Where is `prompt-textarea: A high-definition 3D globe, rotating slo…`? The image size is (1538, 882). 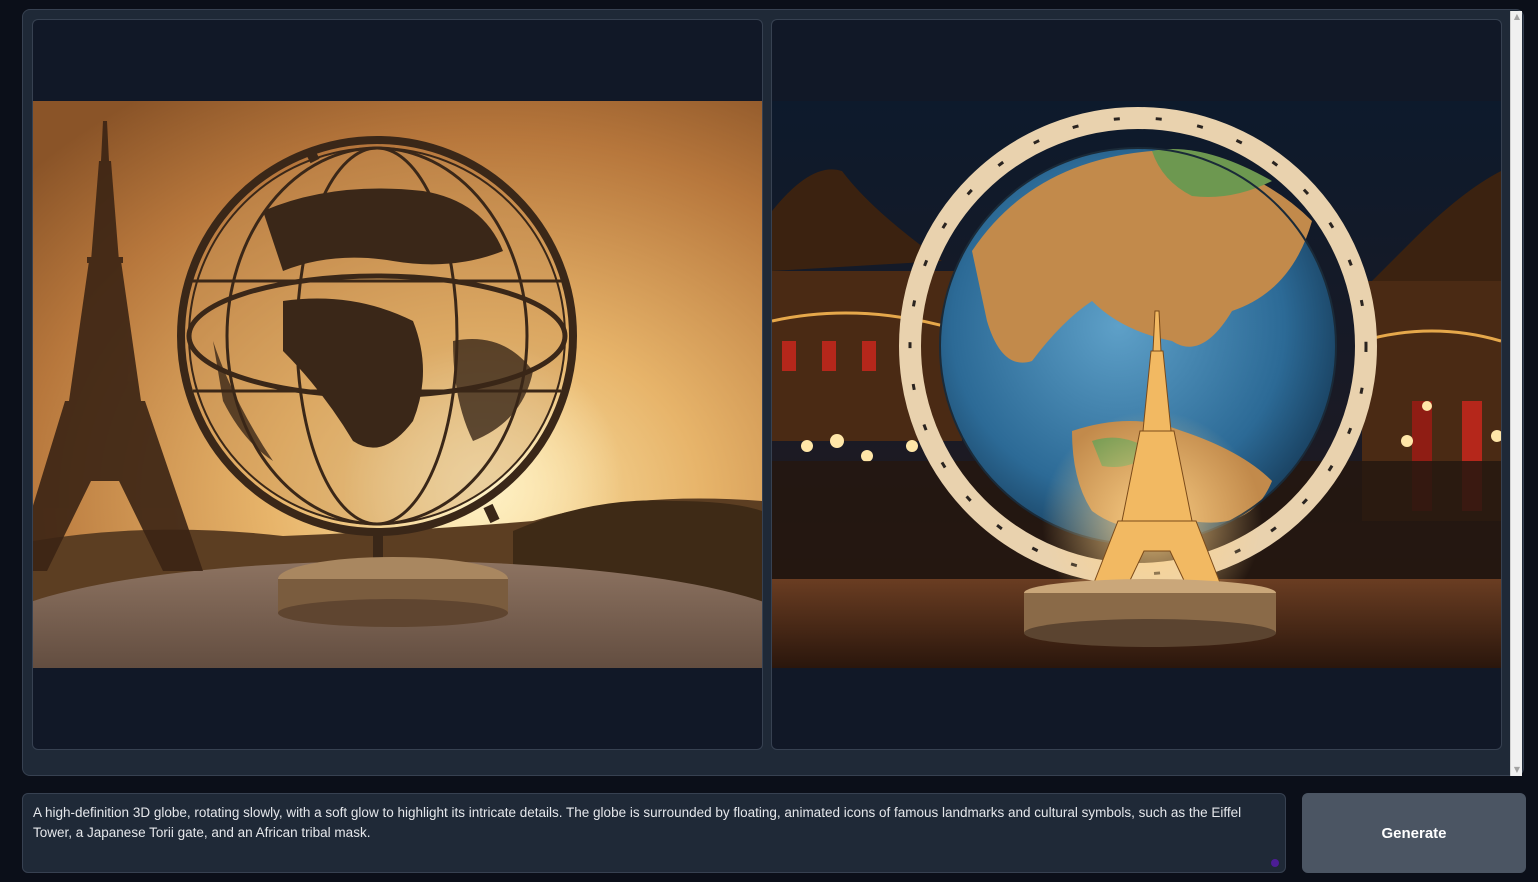
prompt-textarea: A high-definition 3D globe, rotating slo… is located at coordinates (654, 833).